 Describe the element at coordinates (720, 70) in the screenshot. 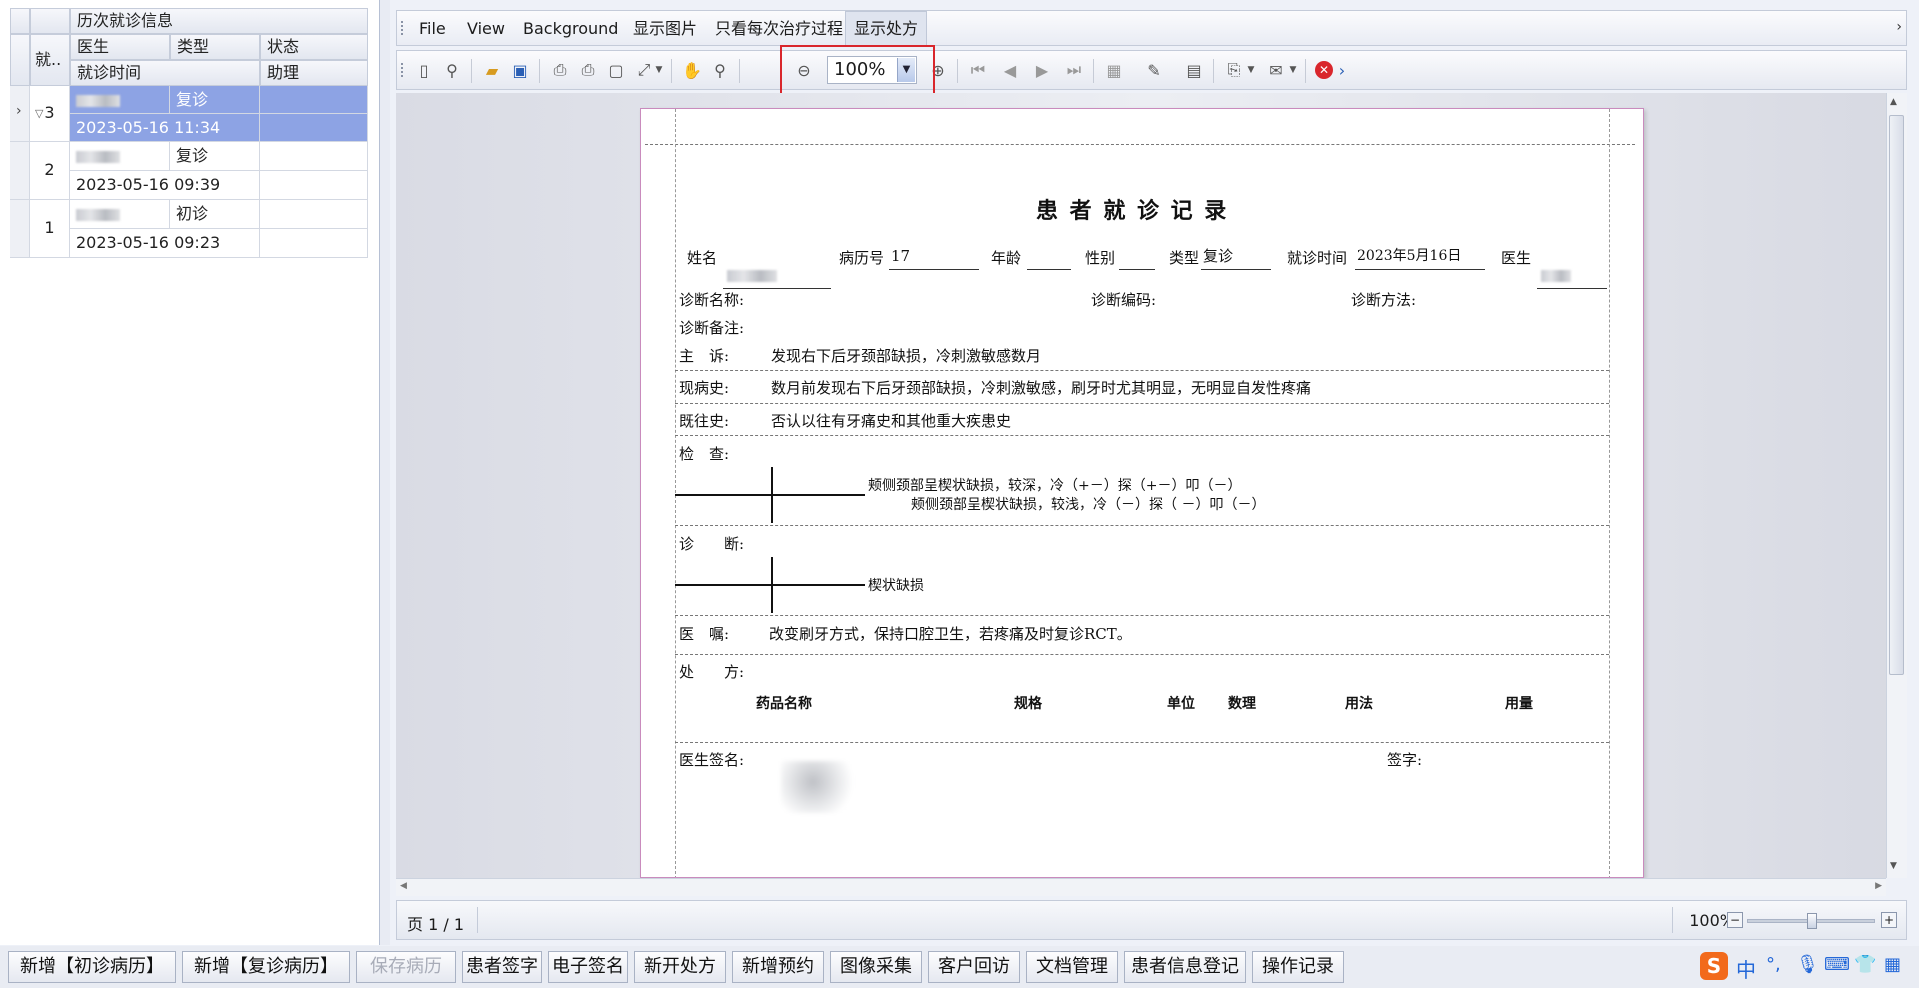

I see `magnifier-icon: ⚲` at that location.